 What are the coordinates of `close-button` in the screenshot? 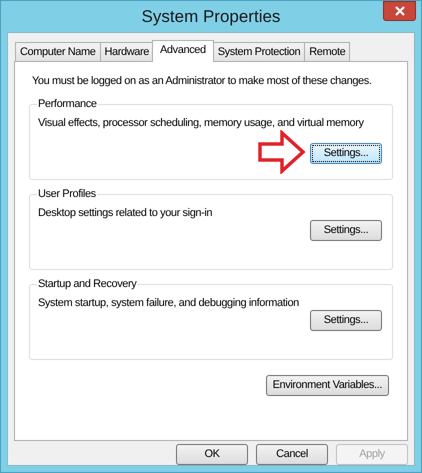 It's located at (399, 11).